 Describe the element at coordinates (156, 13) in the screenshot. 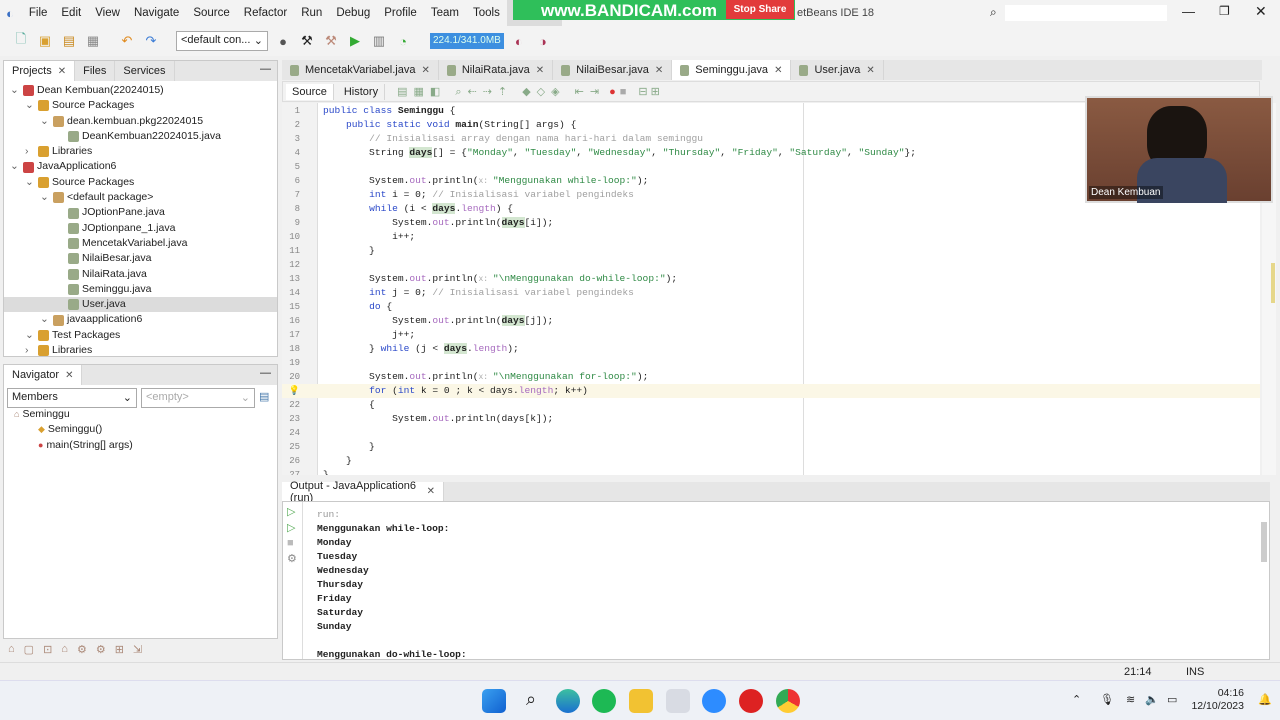

I see `menu-navigate: Navigate` at that location.